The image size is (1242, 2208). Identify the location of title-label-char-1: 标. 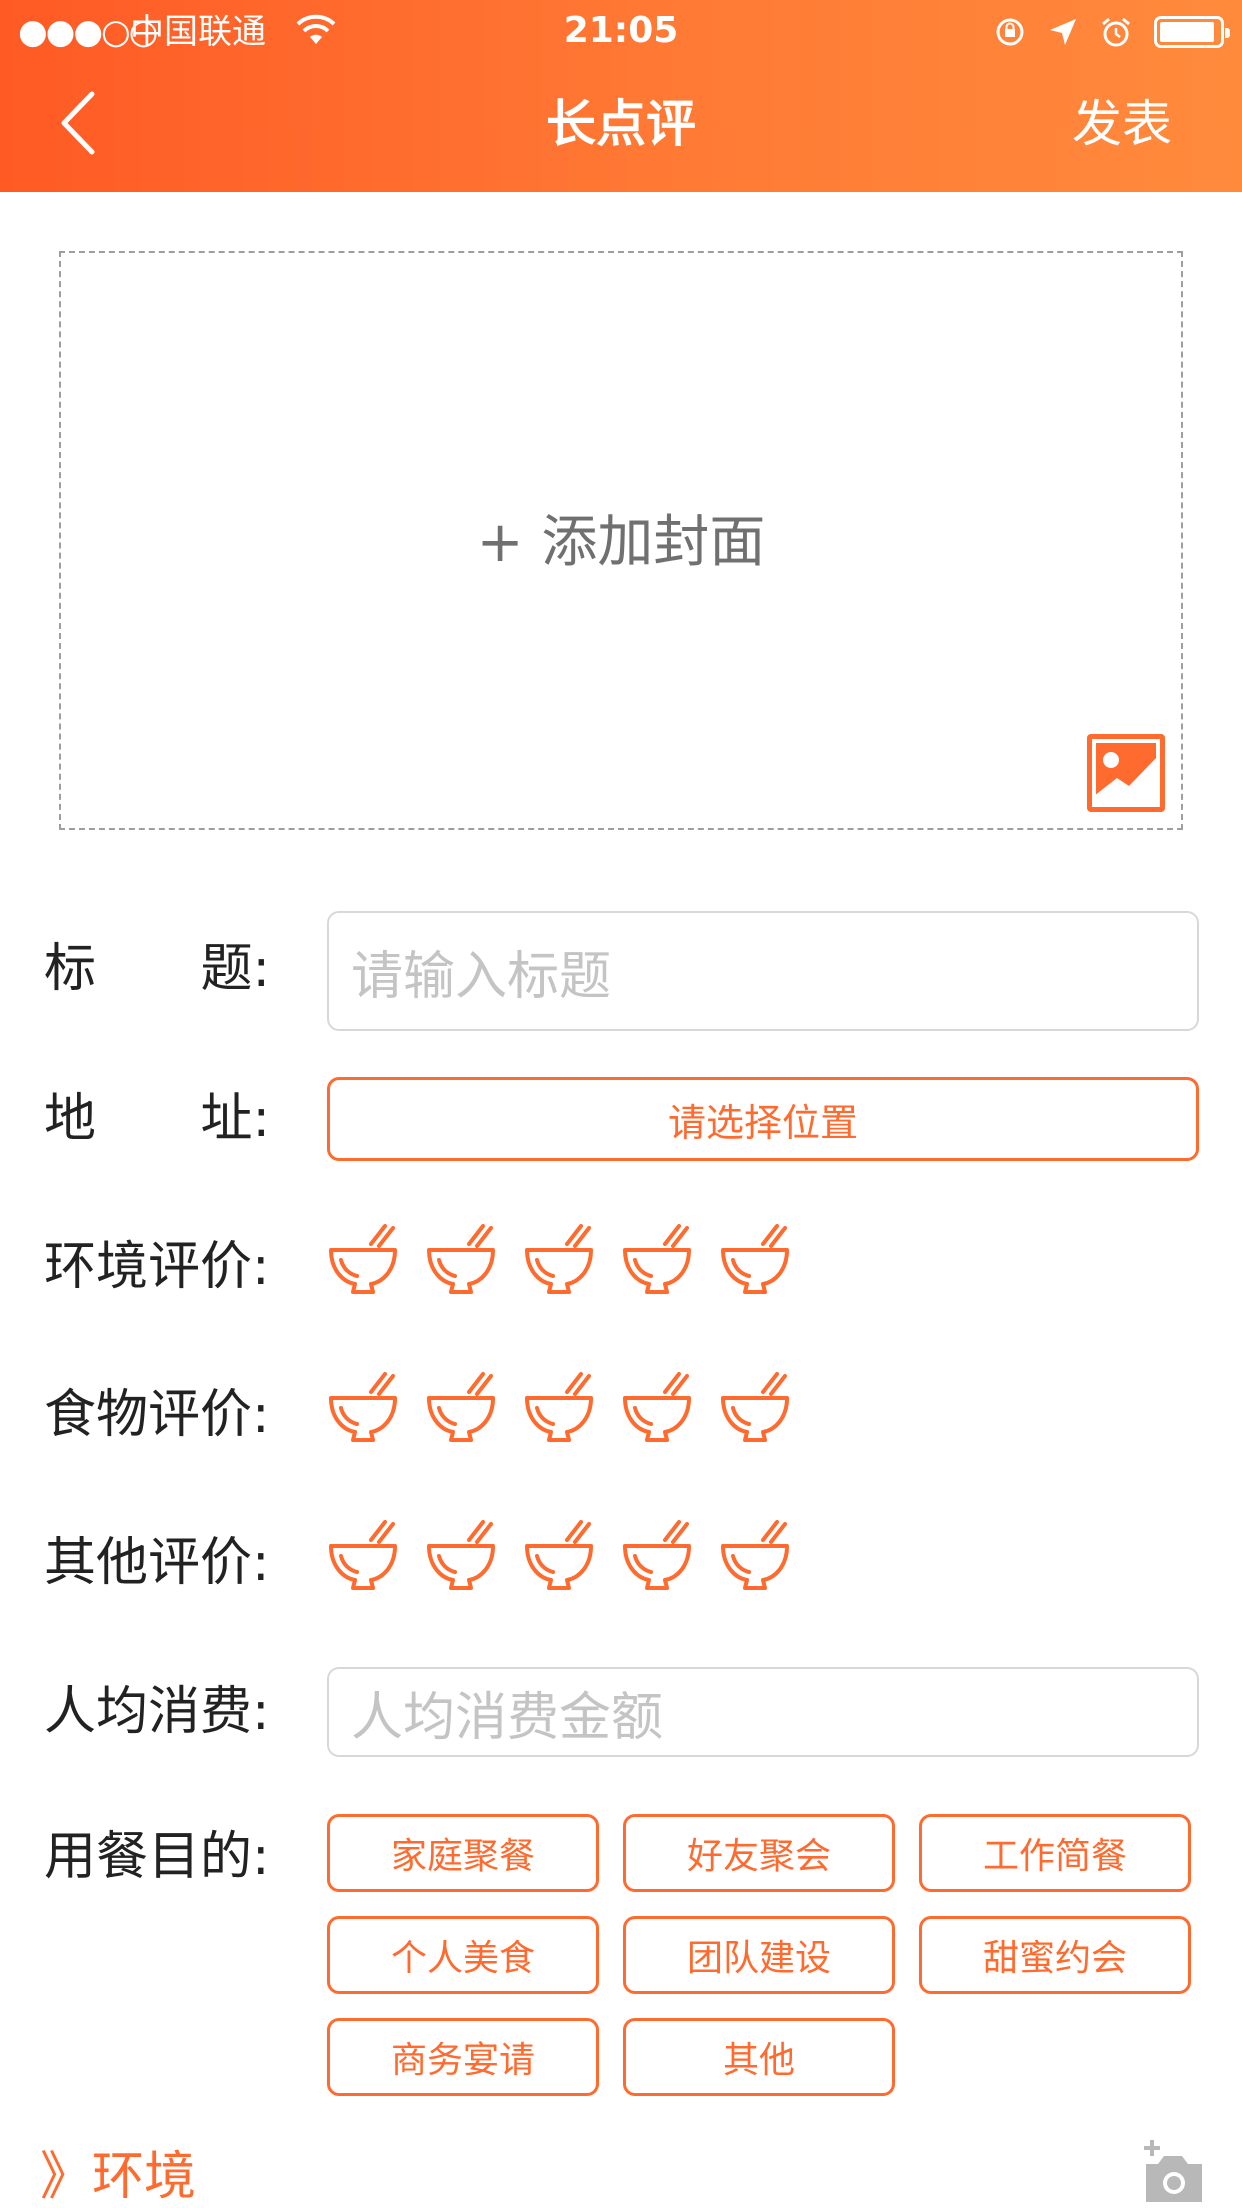
(70, 969).